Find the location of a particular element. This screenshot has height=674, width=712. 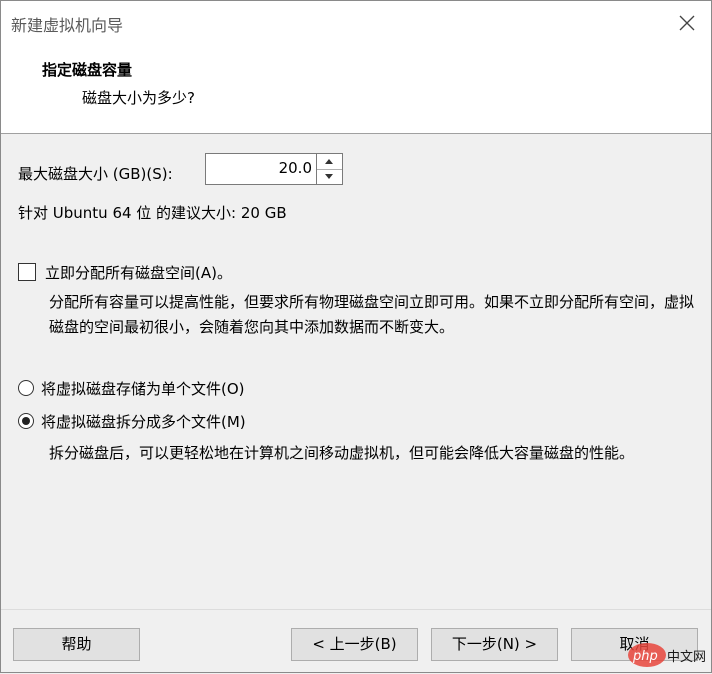

radio-selected-dot is located at coordinates (26, 421).